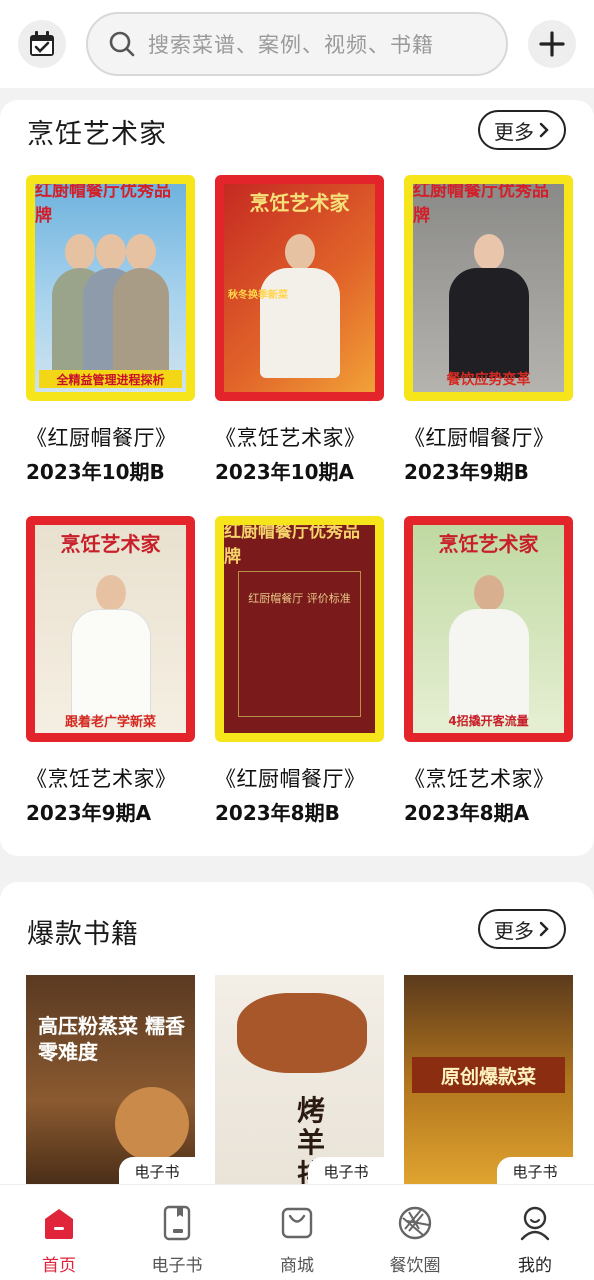 The width and height of the screenshot is (594, 1280). I want to click on section-title: 烹饪艺术家, so click(97, 134).